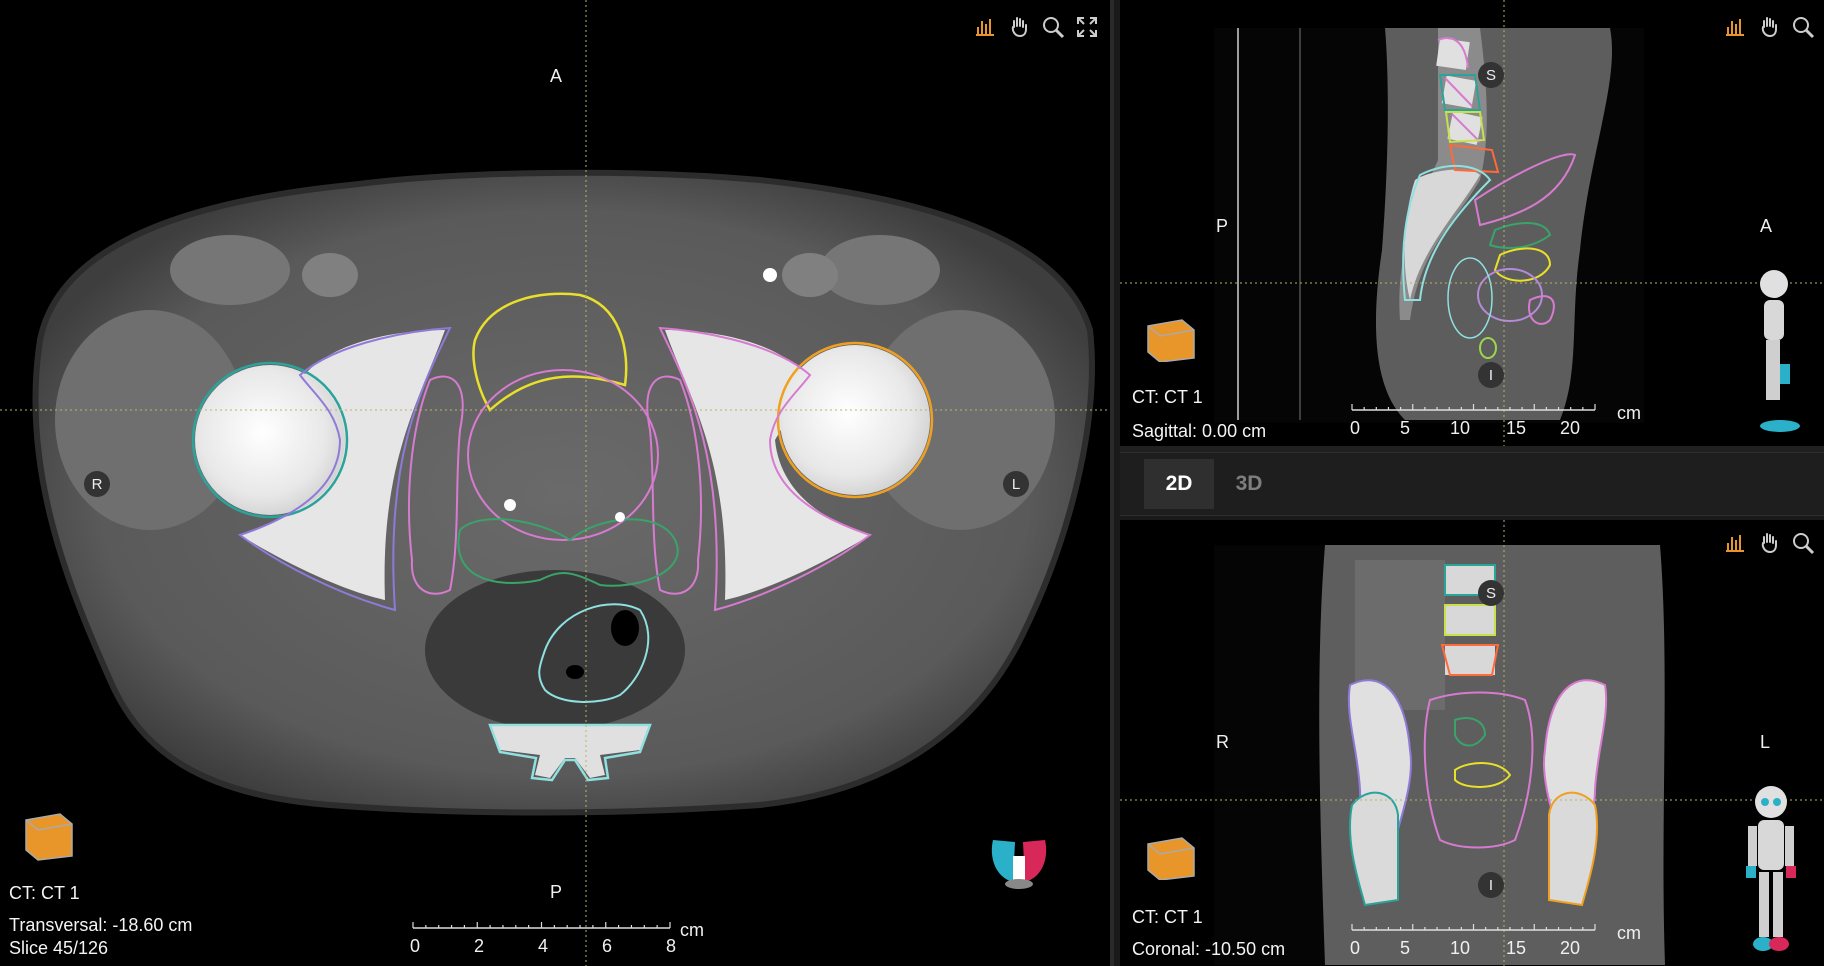  I want to click on scale-tick-label: 6, so click(607, 946).